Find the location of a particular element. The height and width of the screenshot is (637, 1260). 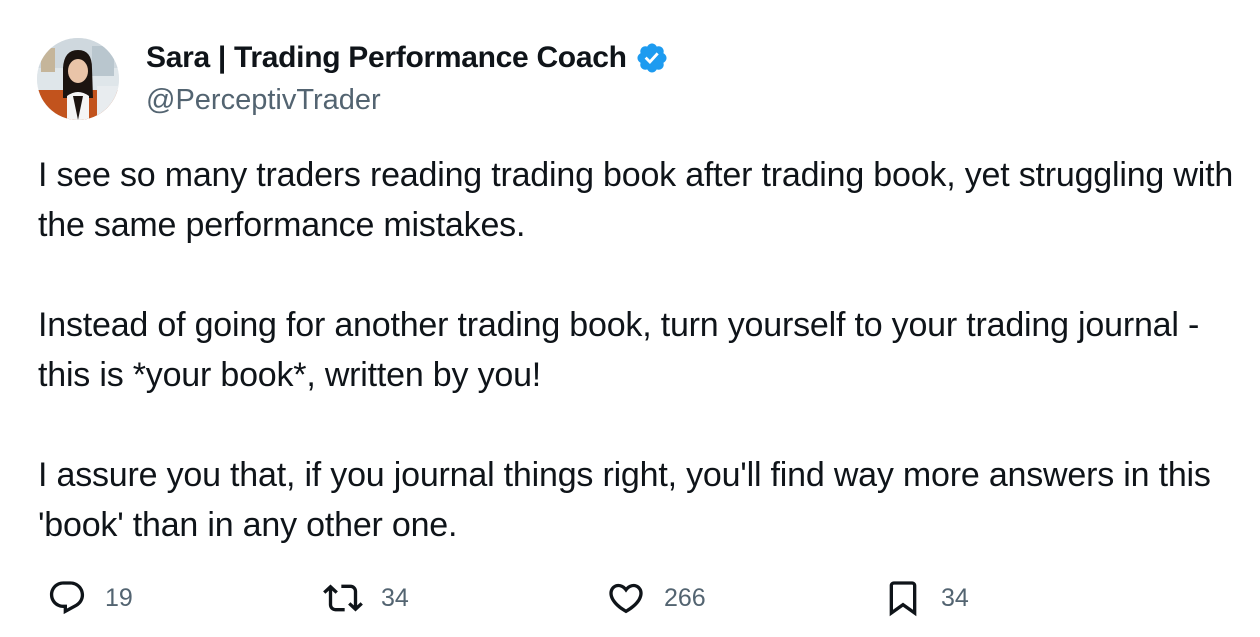

action-bar: 19 34 266 34 is located at coordinates (630, 598).